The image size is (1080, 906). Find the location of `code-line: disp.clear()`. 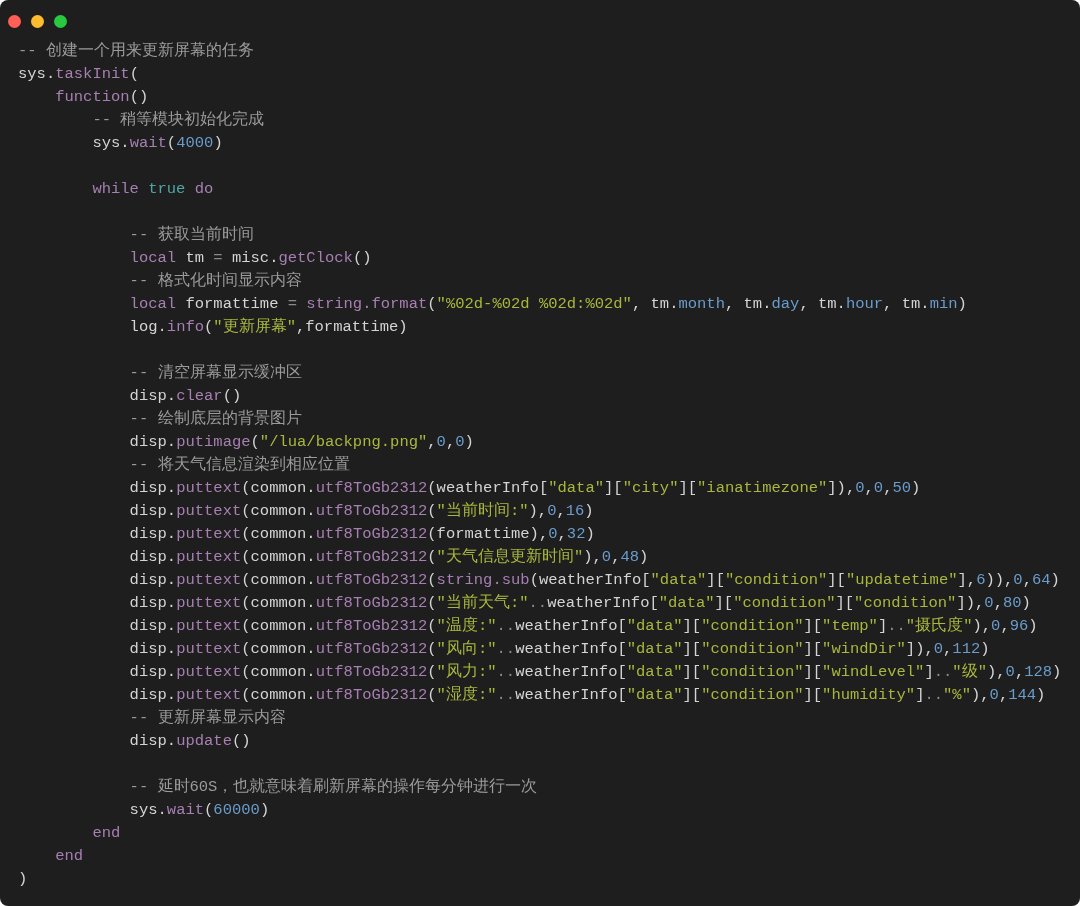

code-line: disp.clear() is located at coordinates (185, 396).